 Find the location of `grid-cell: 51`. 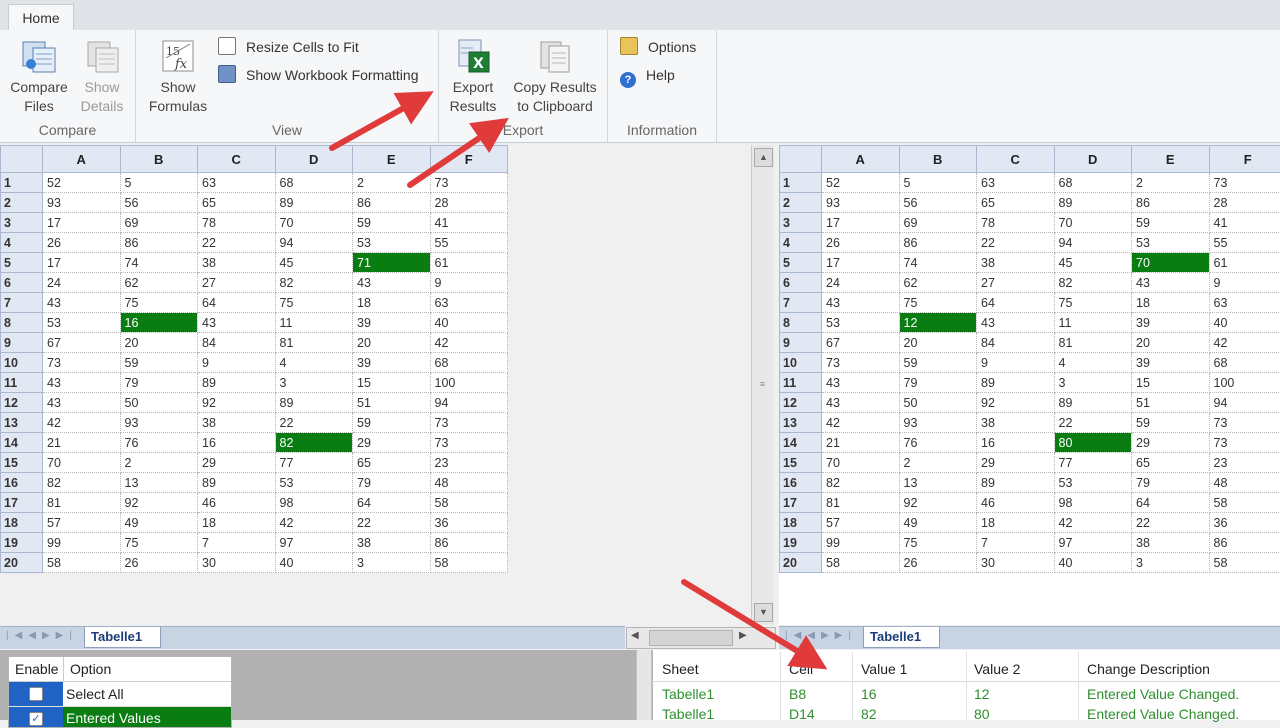

grid-cell: 51 is located at coordinates (1171, 403).